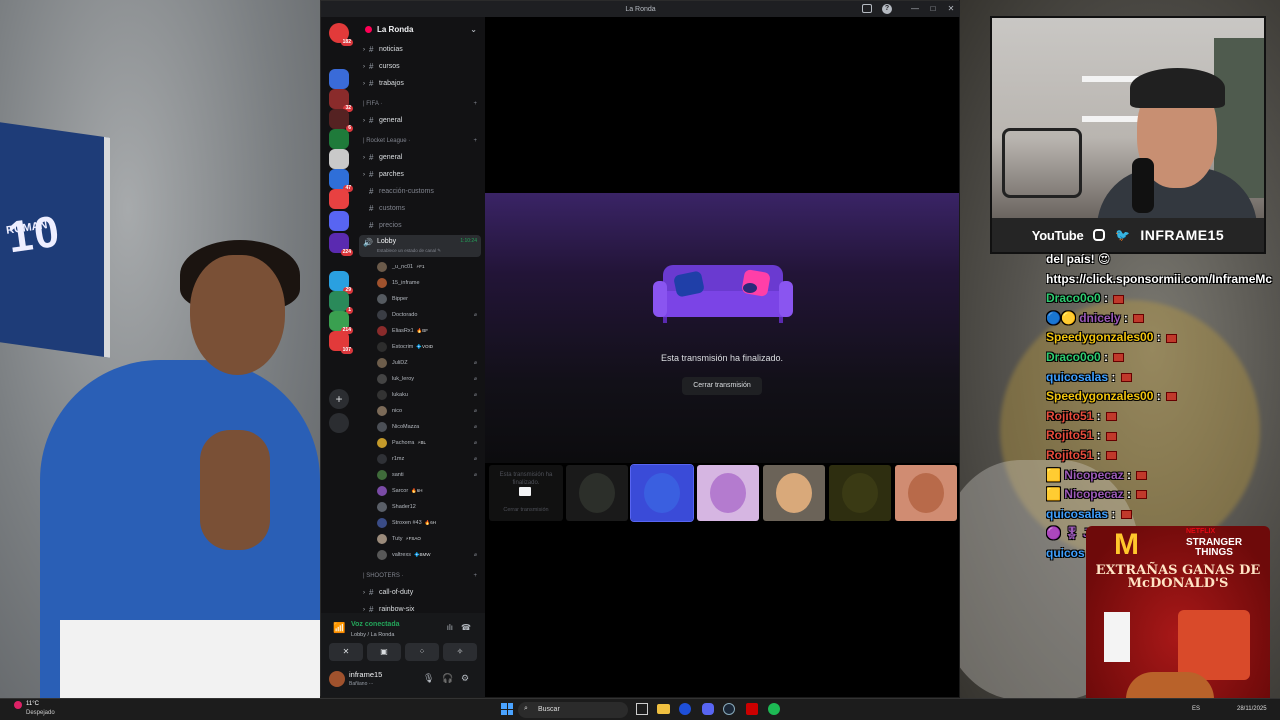 This screenshot has height=720, width=1280. What do you see at coordinates (507, 709) in the screenshot?
I see `start-icon` at bounding box center [507, 709].